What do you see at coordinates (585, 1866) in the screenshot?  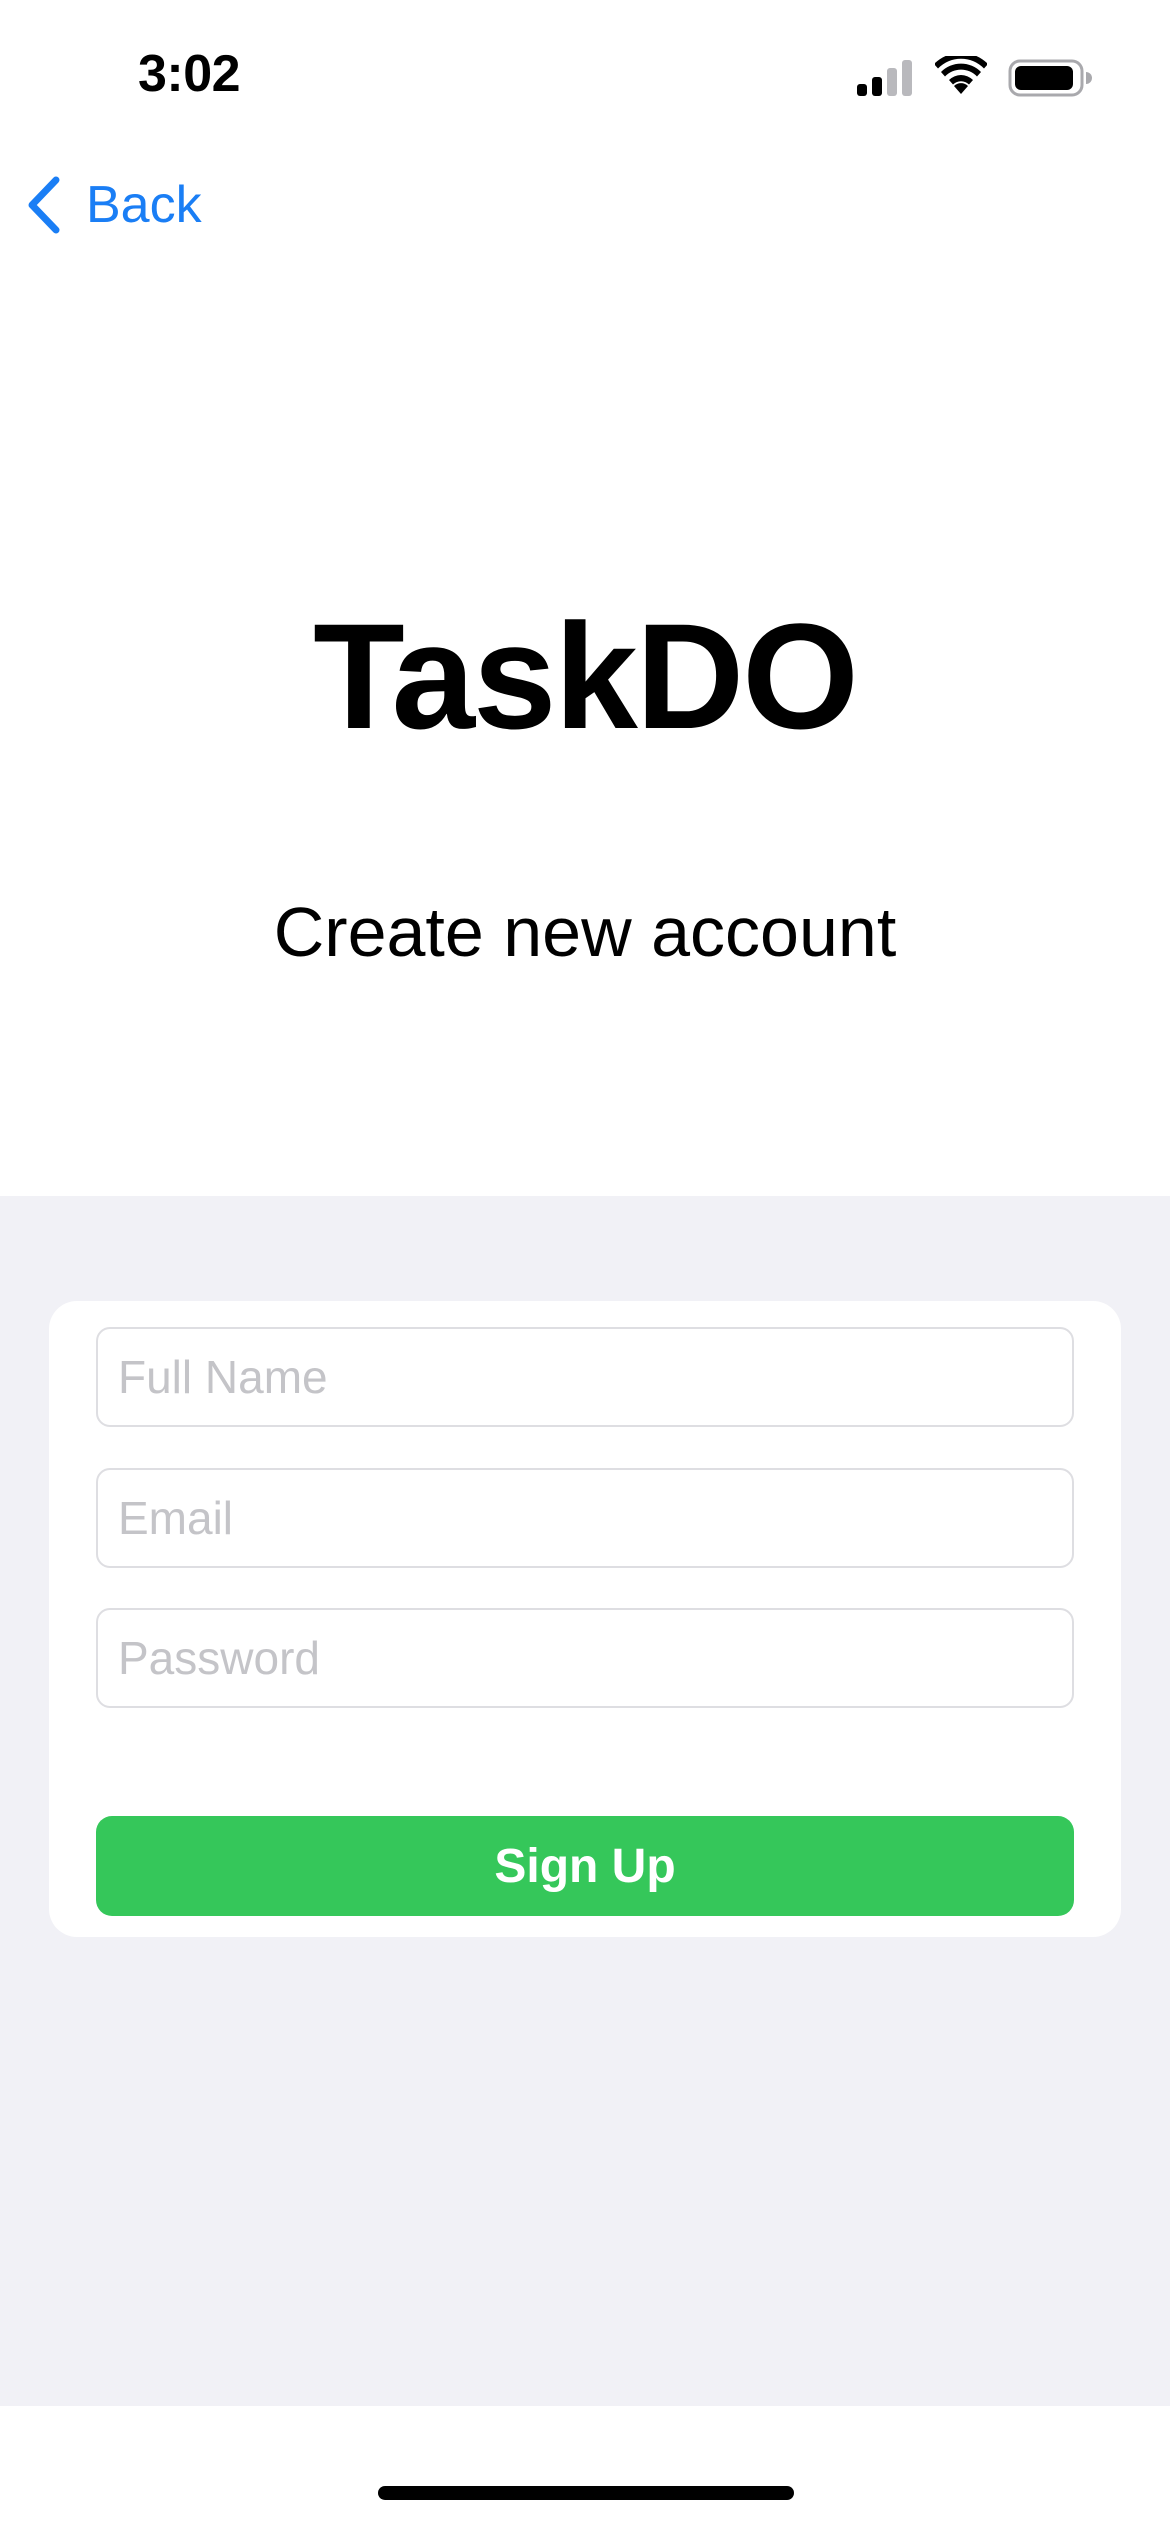 I see `sign-up-button: Sign Up` at bounding box center [585, 1866].